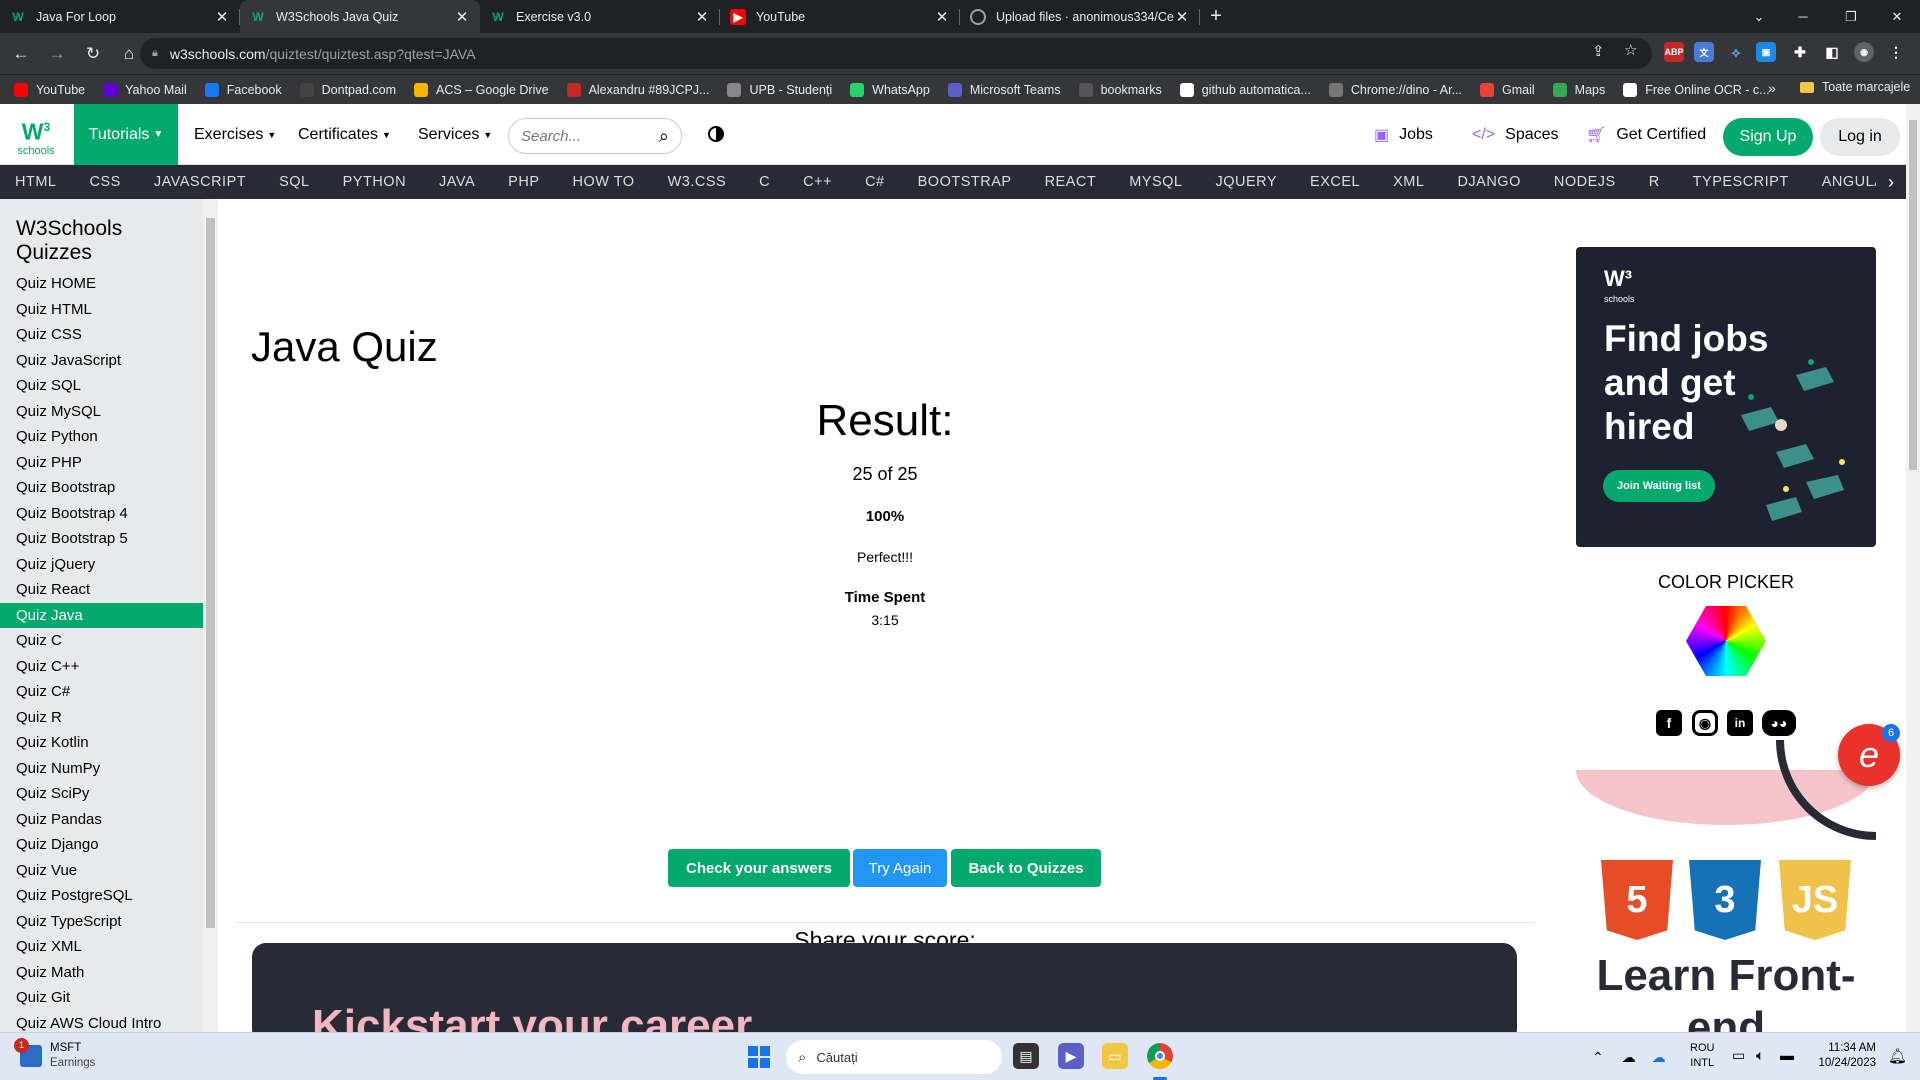 The width and height of the screenshot is (1920, 1080). I want to click on browser-tab: W Exercise v3.0 ✕, so click(600, 16).